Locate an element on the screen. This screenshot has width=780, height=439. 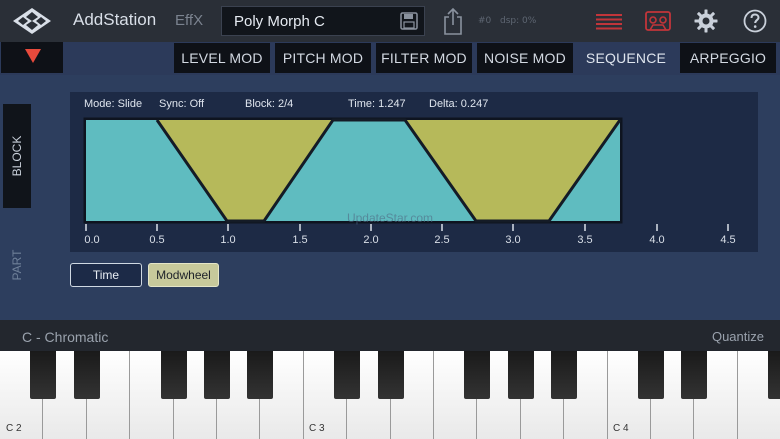
keyboard-header is located at coordinates (390, 336).